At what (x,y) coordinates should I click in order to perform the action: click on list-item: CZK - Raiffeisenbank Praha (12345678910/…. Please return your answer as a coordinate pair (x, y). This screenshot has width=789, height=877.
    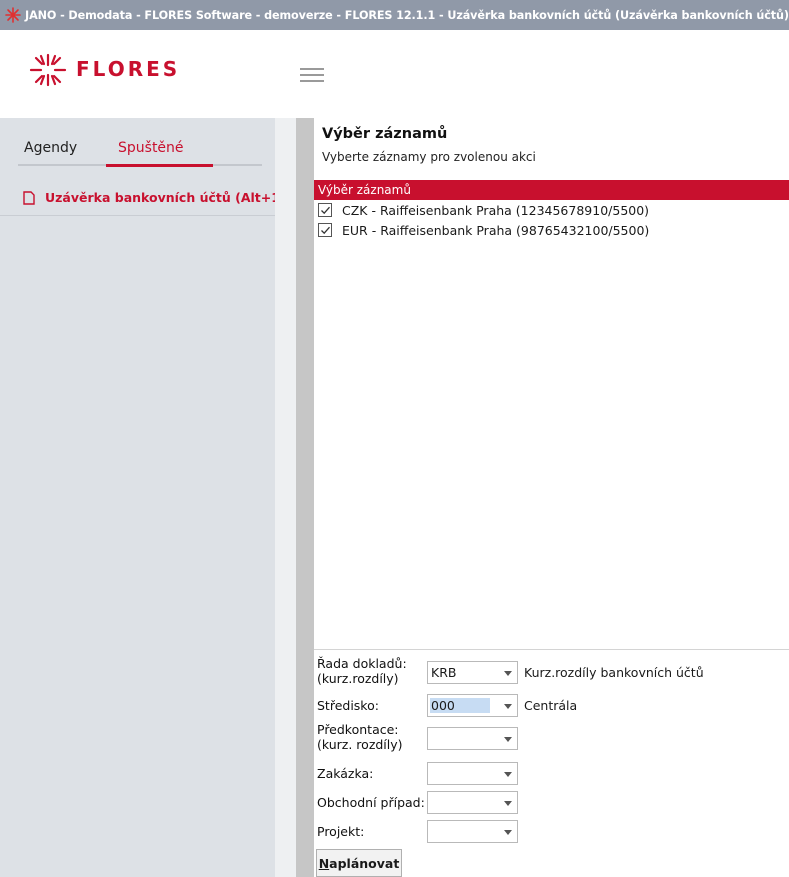
    Looking at the image, I should click on (551, 210).